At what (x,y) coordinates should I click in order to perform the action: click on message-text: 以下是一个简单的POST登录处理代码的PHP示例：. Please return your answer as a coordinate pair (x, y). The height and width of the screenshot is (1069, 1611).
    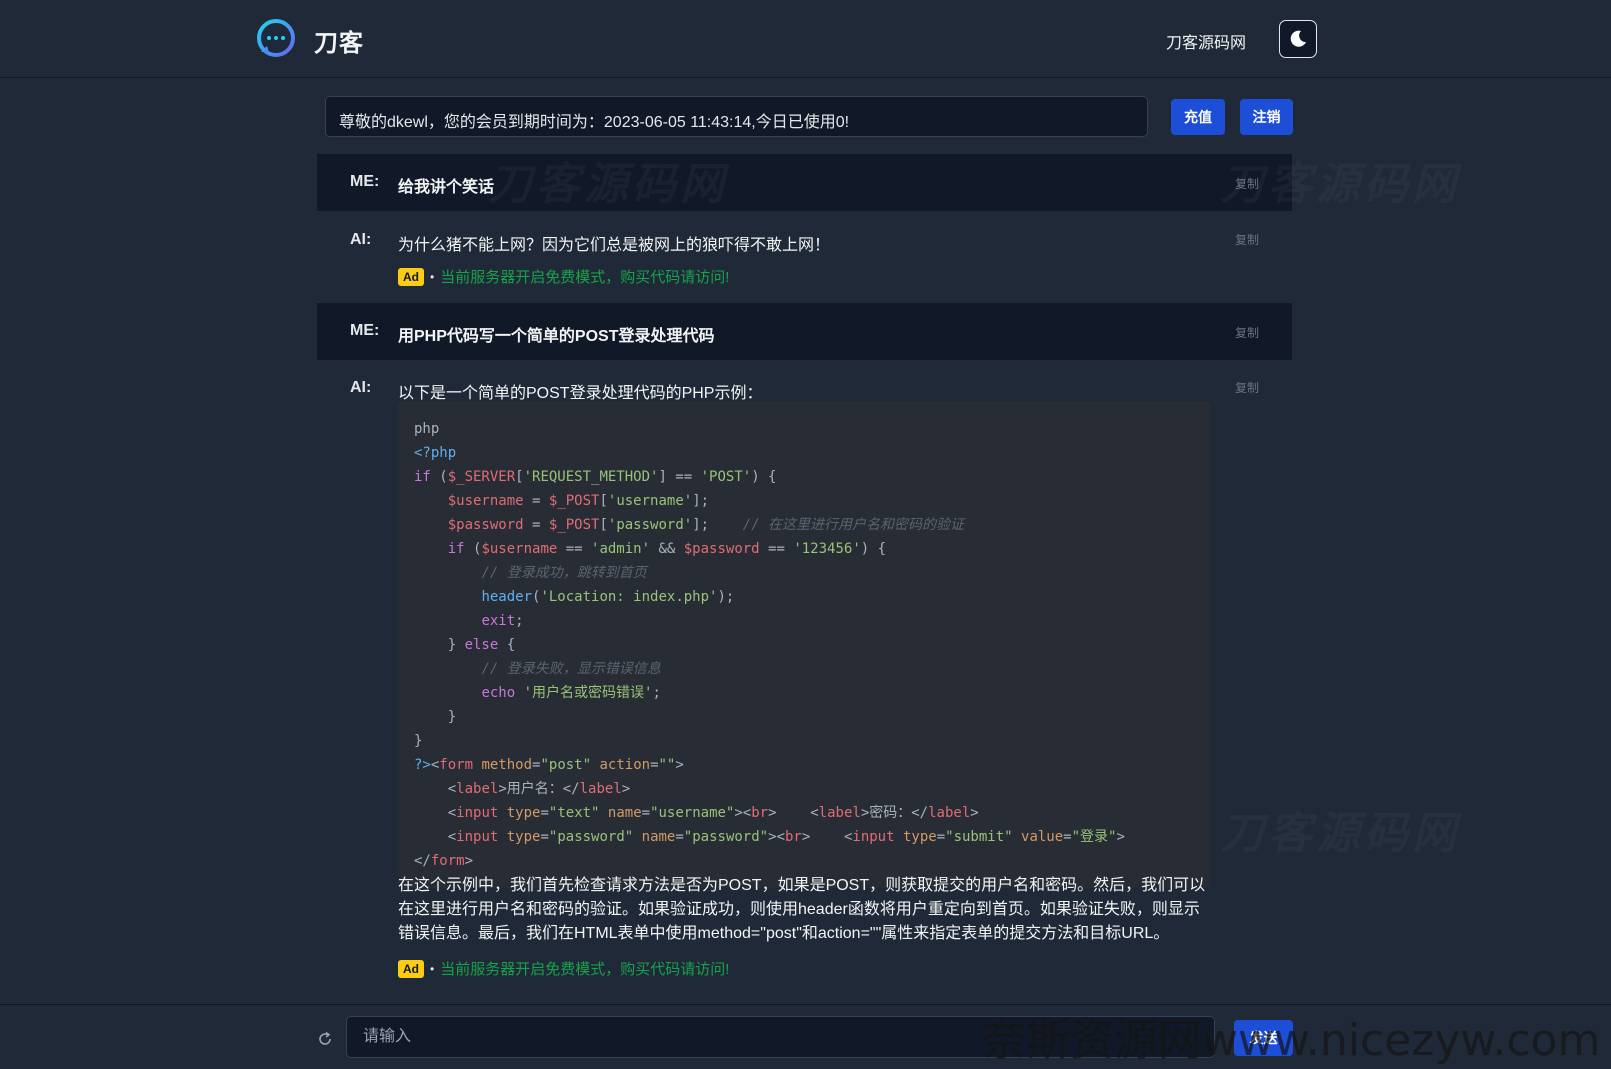
    Looking at the image, I should click on (580, 393).